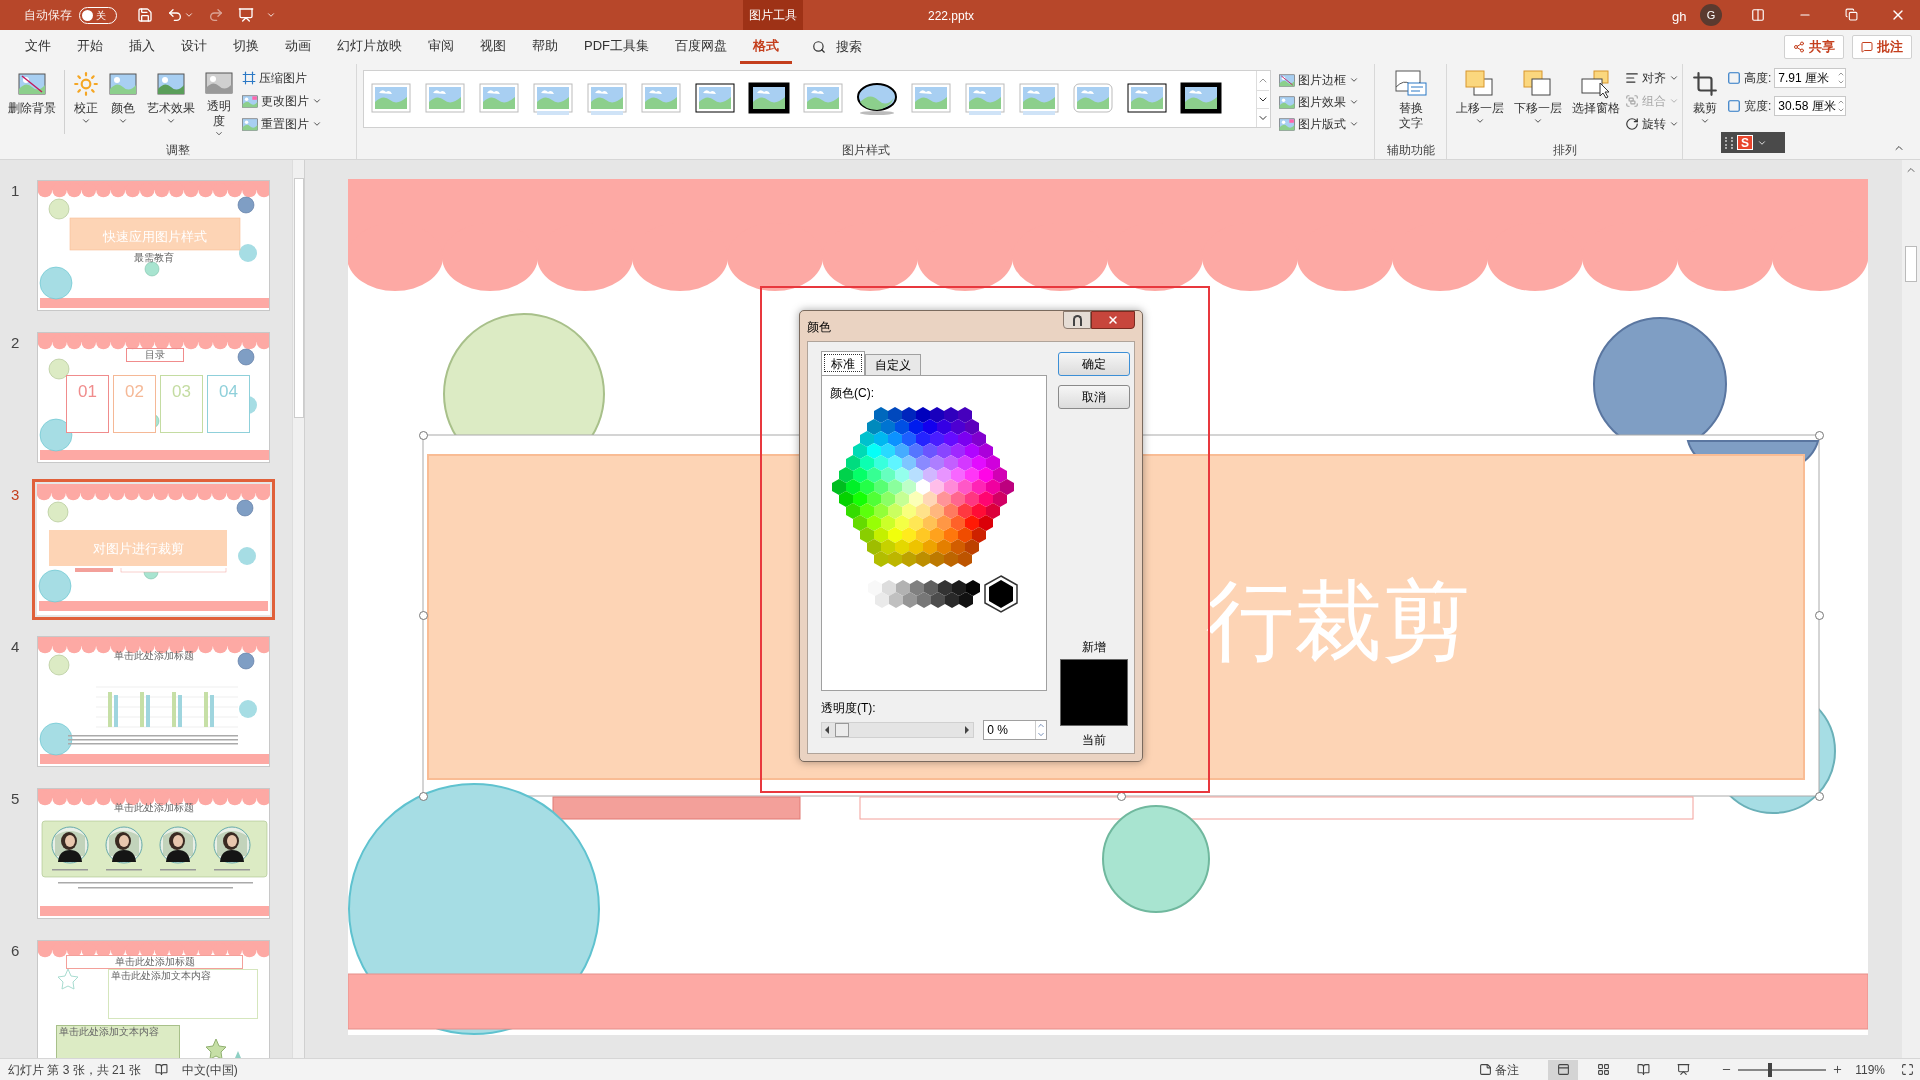 The image size is (1920, 1080). Describe the element at coordinates (1851, 14) in the screenshot. I see `restore-icon` at that location.